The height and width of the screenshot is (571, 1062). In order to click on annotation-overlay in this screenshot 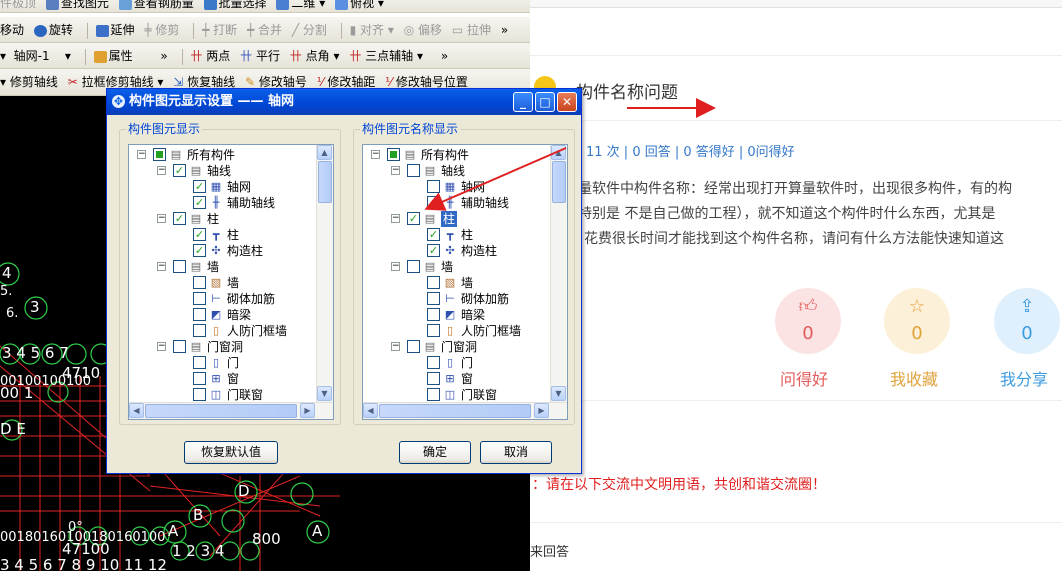, I will do `click(570, 154)`.